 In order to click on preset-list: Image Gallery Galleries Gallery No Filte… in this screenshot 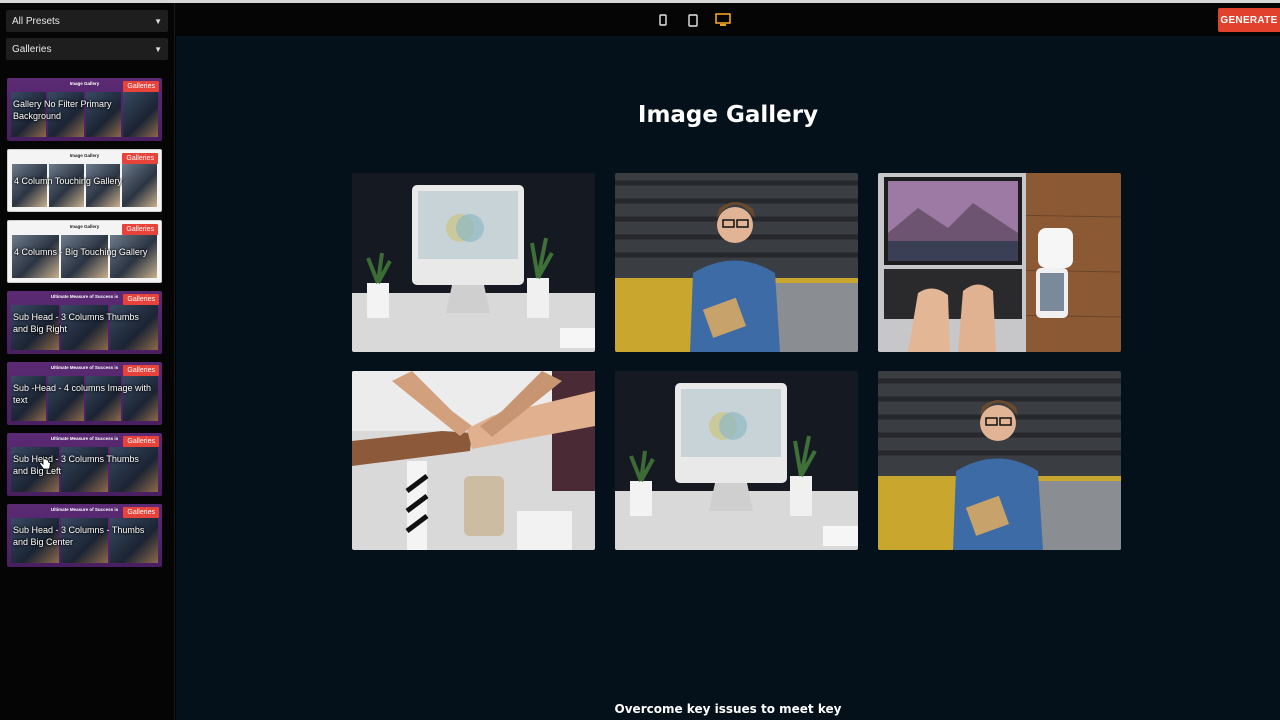, I will do `click(84, 326)`.